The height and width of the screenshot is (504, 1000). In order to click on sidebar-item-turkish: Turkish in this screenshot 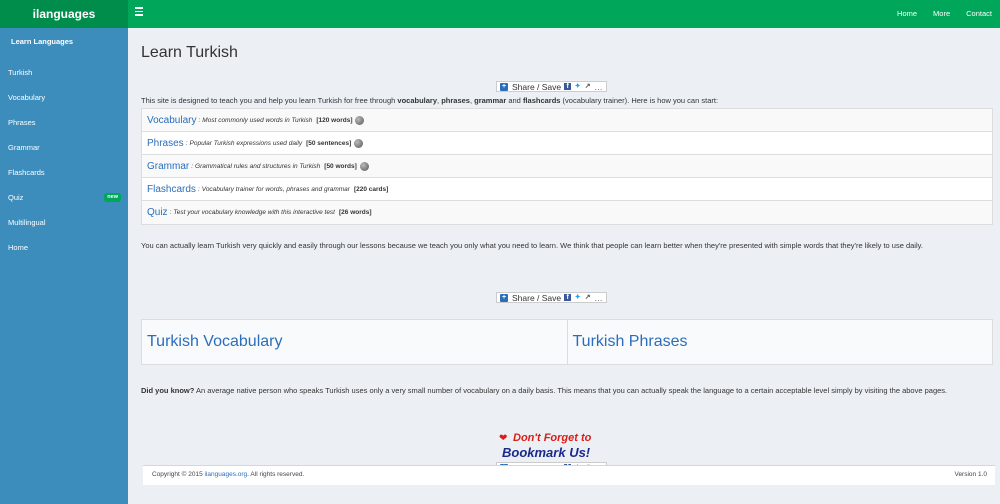, I will do `click(64, 72)`.